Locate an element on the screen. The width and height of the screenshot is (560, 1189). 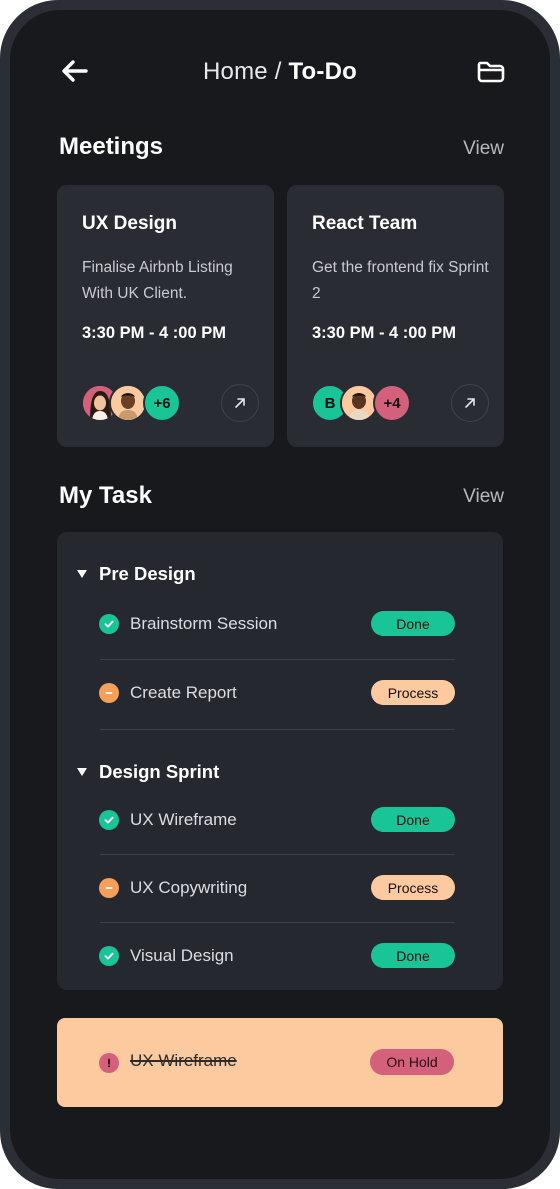
task-label: Create Report is located at coordinates (183, 692).